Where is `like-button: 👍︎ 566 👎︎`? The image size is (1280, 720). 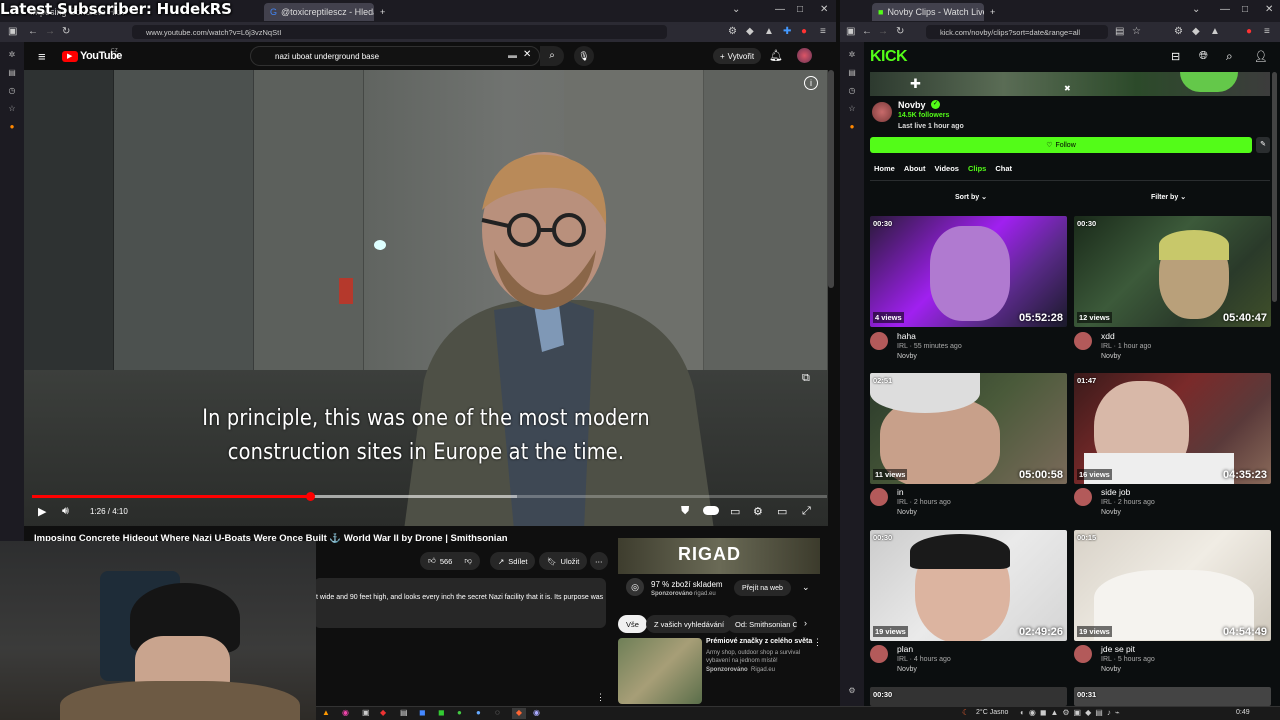 like-button: 👍︎ 566 👎︎ is located at coordinates (450, 561).